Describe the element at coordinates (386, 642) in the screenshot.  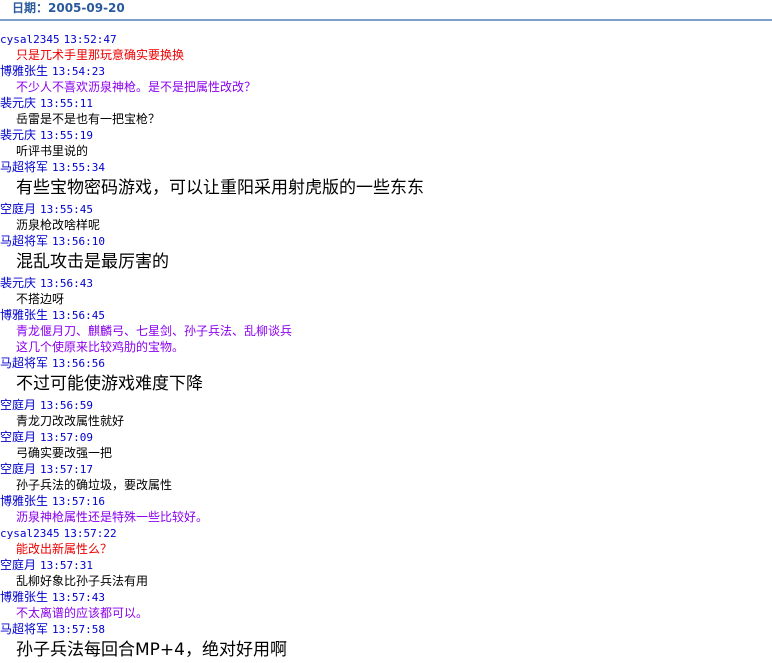
I see `chat-message: 马超将军 13:57:58 孙子兵法每回合MP+4，绝对好用啊` at that location.